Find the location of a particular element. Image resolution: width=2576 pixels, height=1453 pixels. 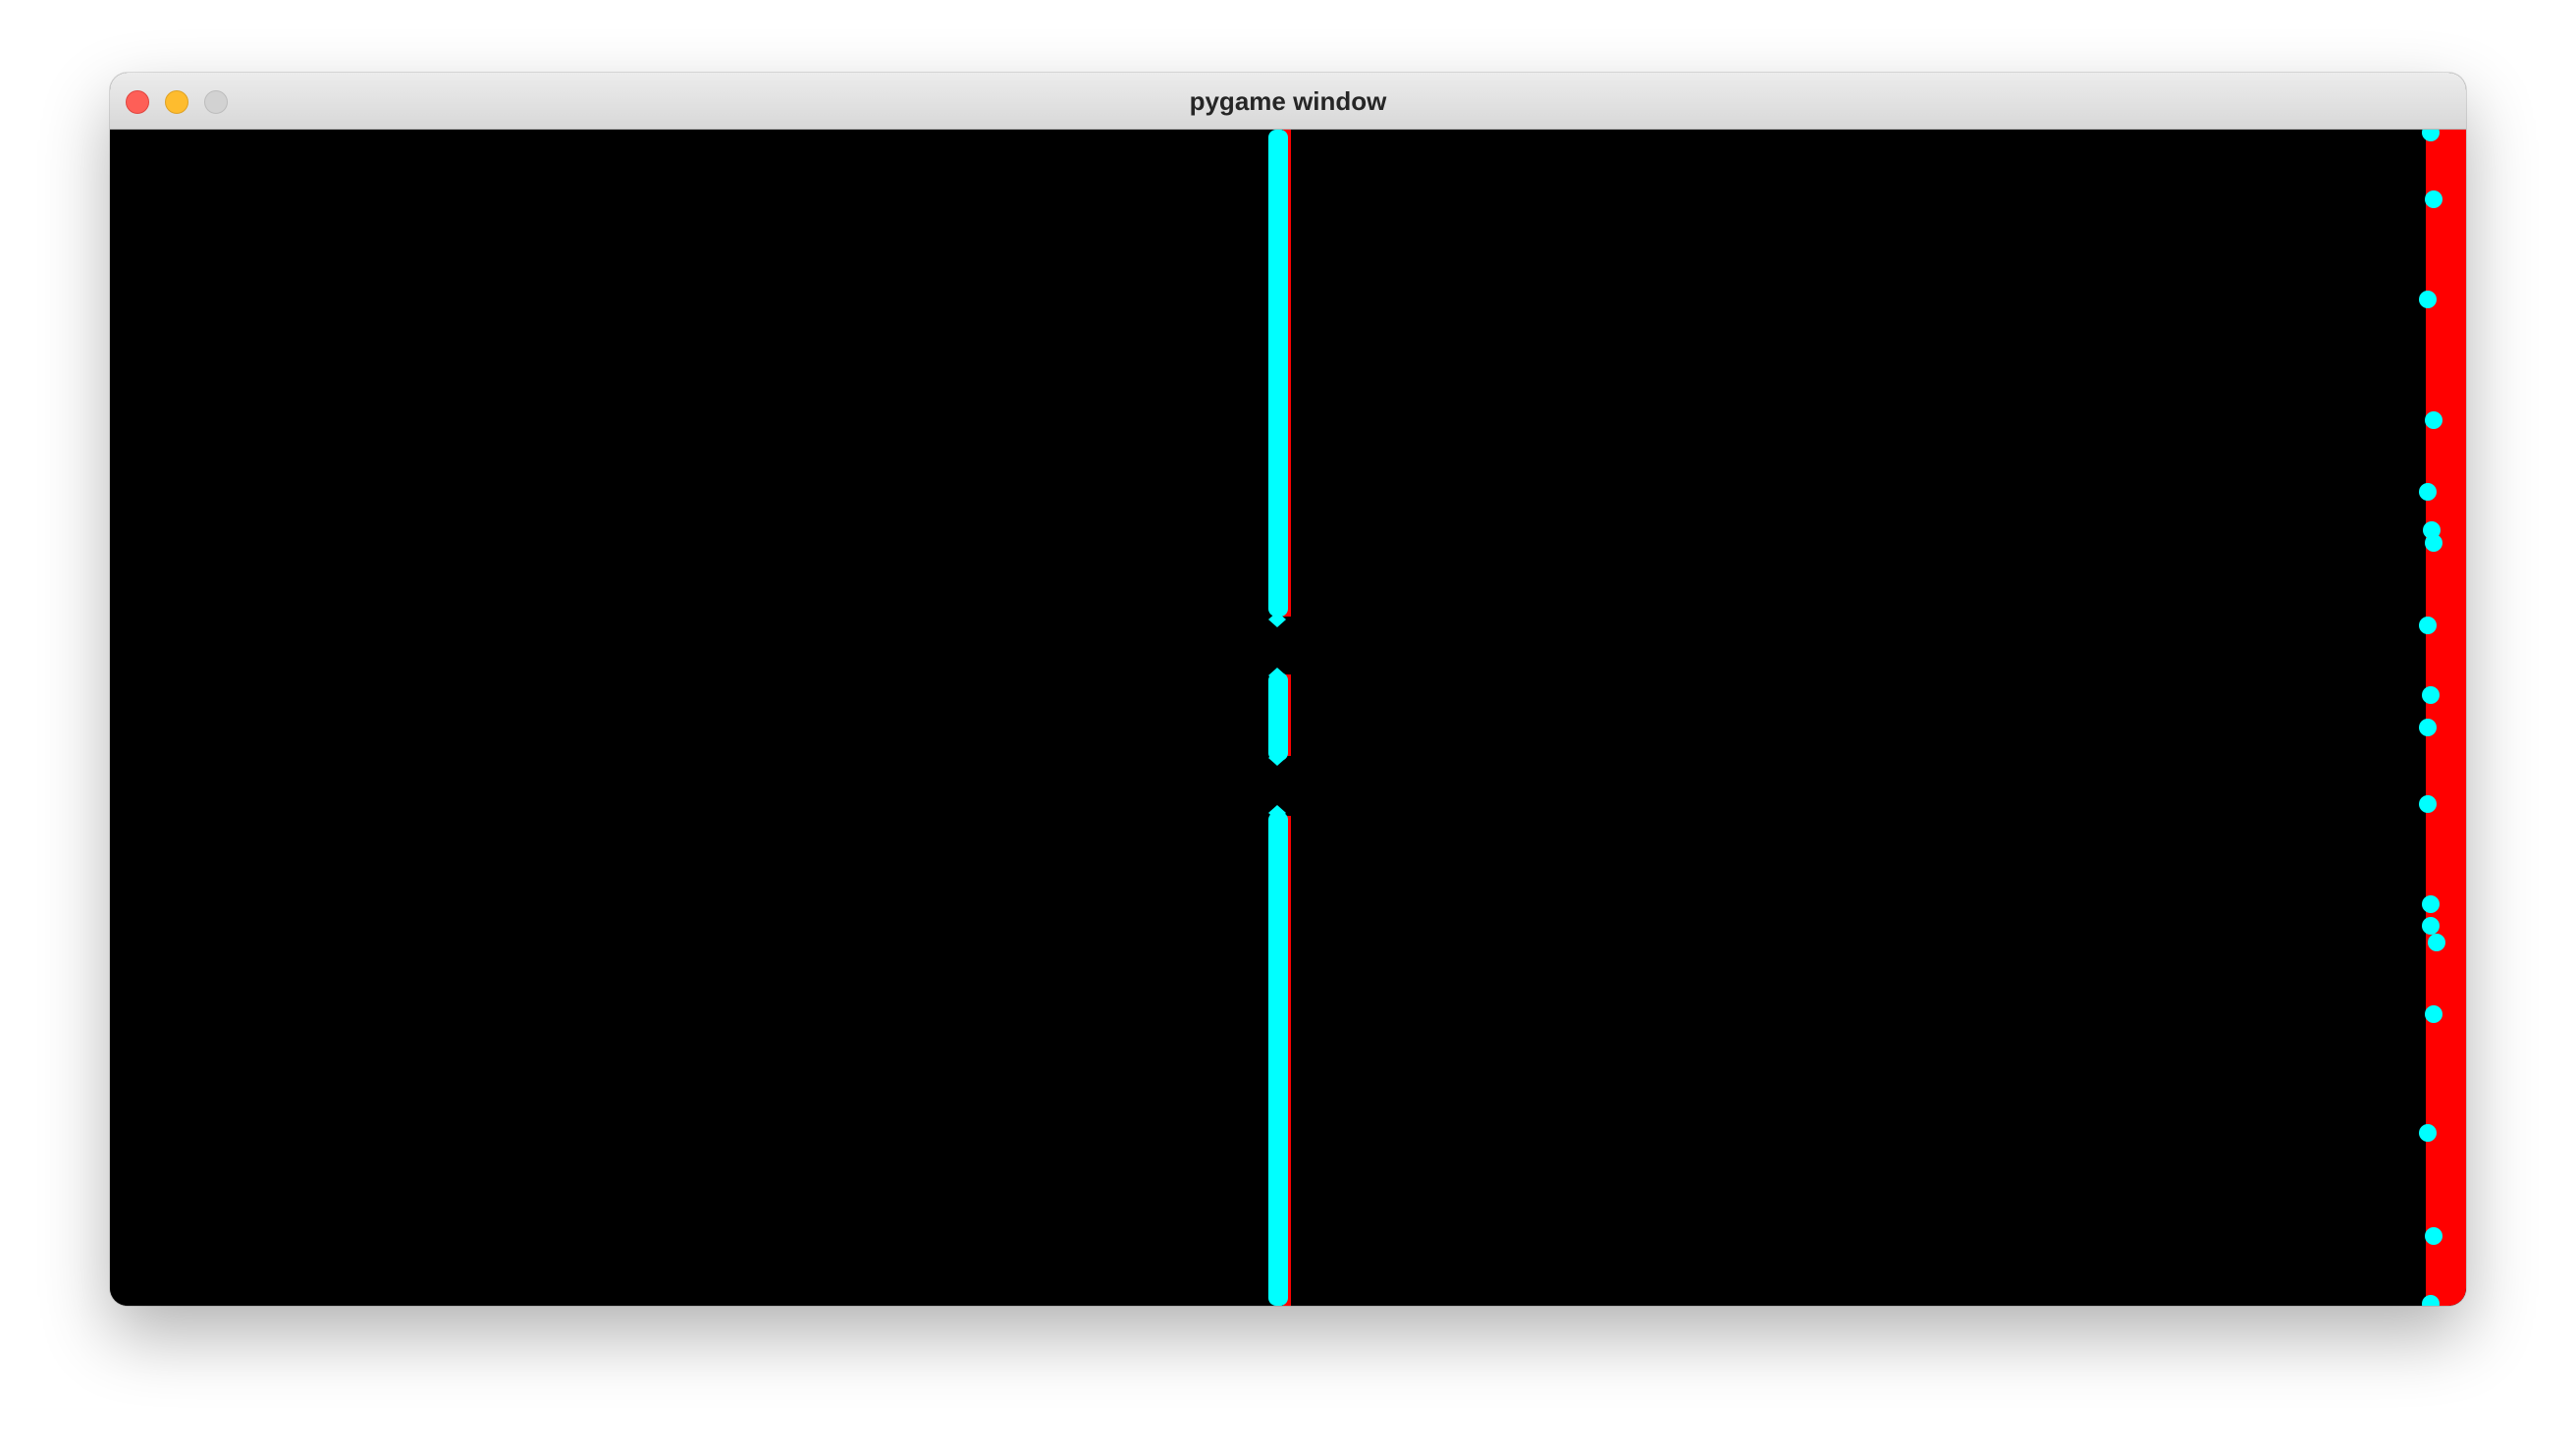

middle-ball-column-top is located at coordinates (1278, 373).